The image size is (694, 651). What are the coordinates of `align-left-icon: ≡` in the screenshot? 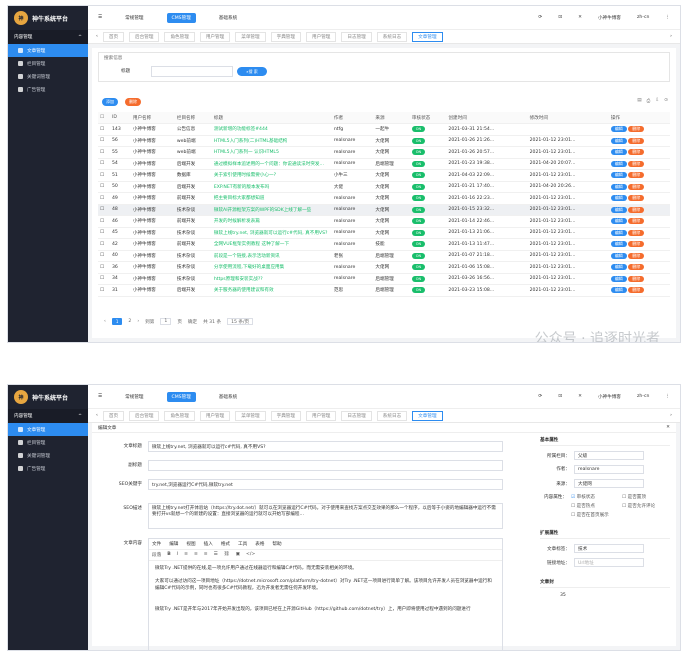 It's located at (186, 555).